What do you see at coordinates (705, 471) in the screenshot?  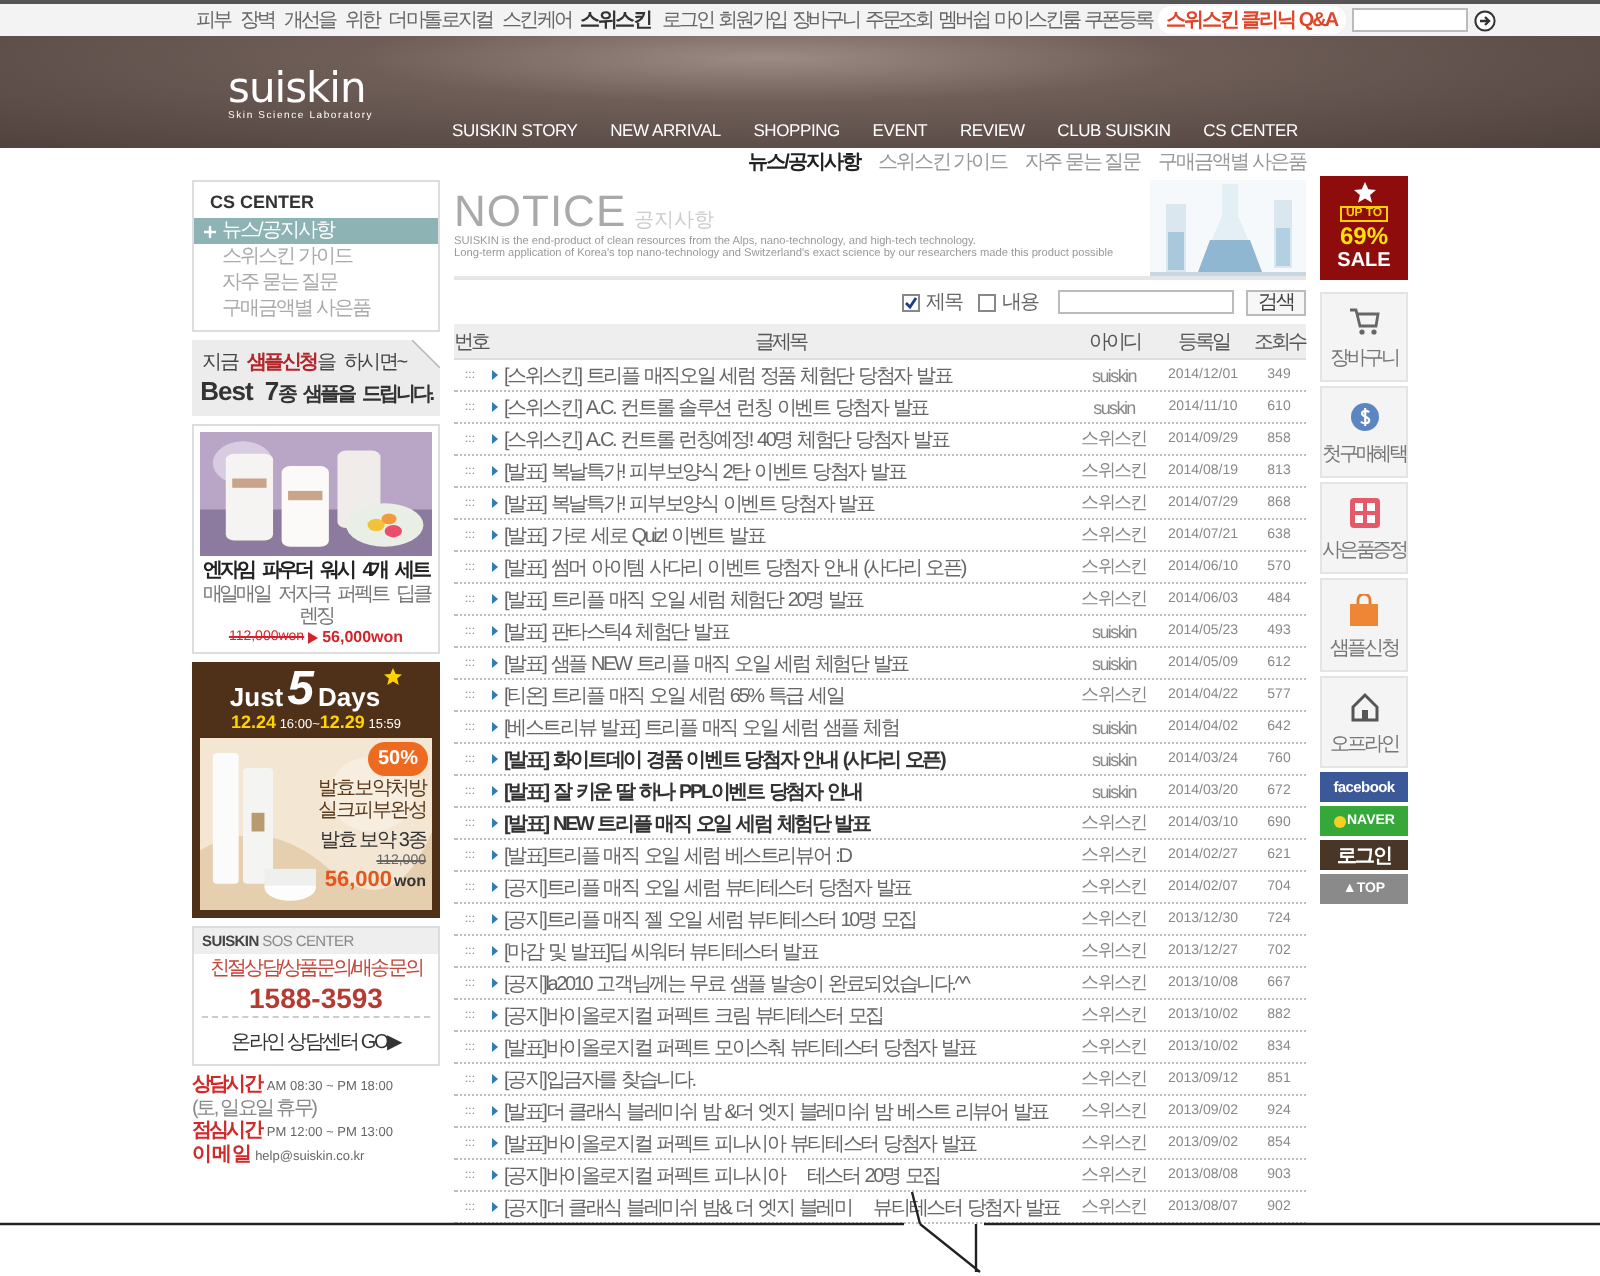 I see `post-title-link: [발표] 복날특가! 피부보양식 2탄 이벤트 당첨자 발표` at bounding box center [705, 471].